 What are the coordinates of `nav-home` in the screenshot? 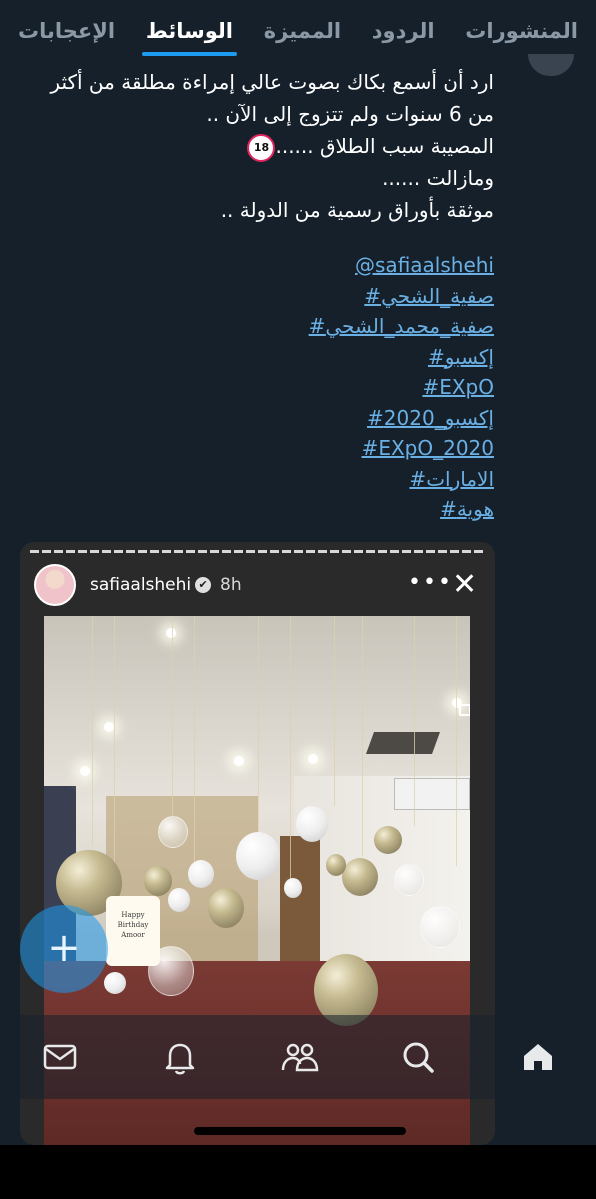 It's located at (538, 1057).